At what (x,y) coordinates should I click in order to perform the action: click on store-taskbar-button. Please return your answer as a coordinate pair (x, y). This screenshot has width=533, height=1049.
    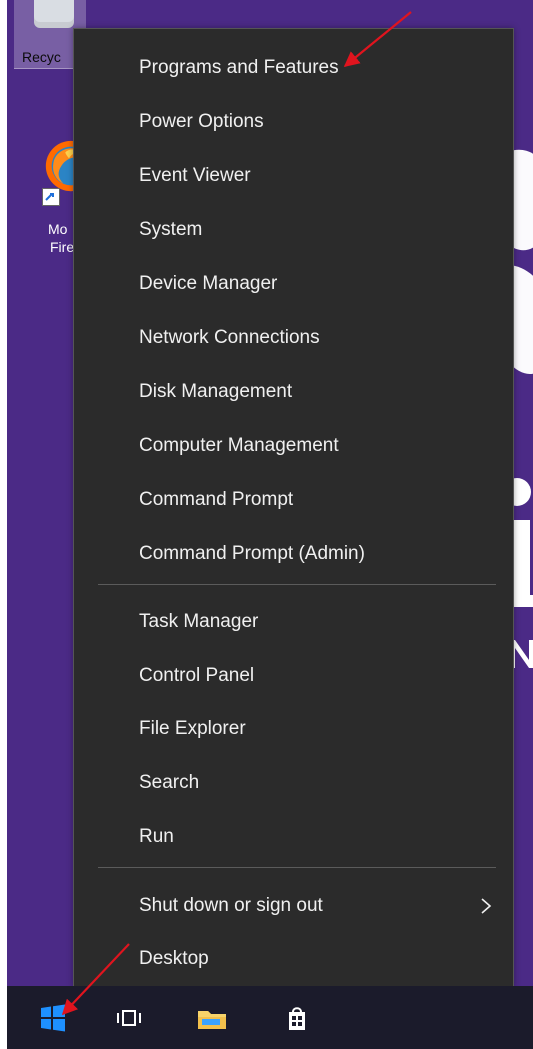
    Looking at the image, I should click on (297, 1018).